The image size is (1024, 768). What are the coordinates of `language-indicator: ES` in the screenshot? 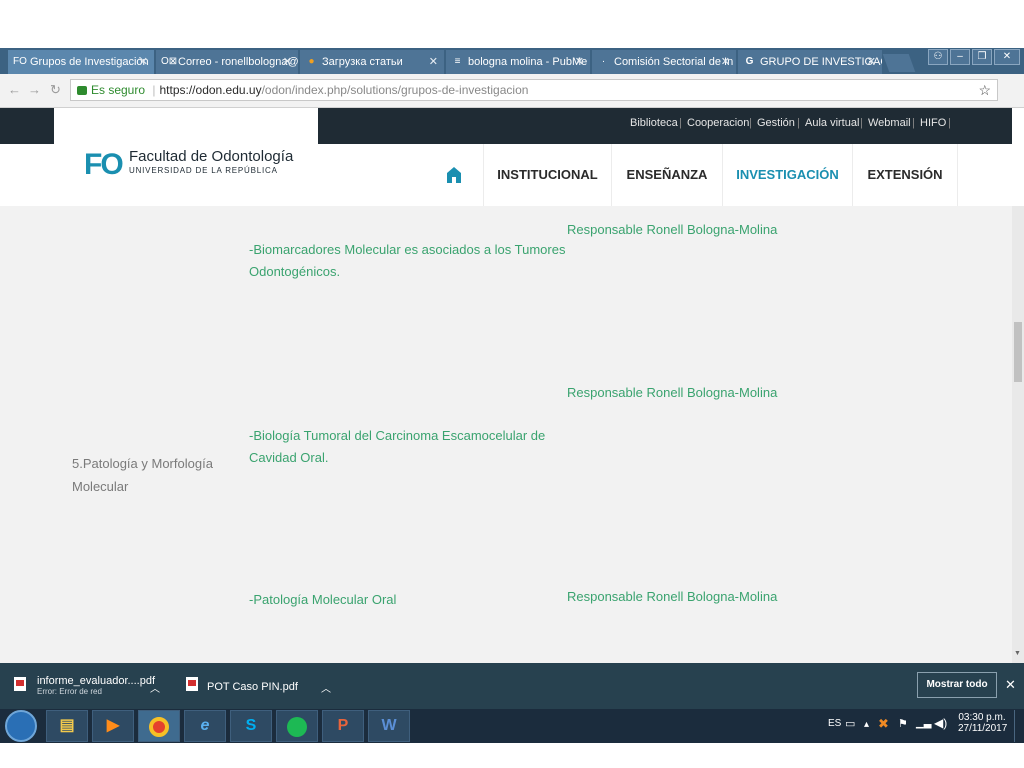 It's located at (834, 723).